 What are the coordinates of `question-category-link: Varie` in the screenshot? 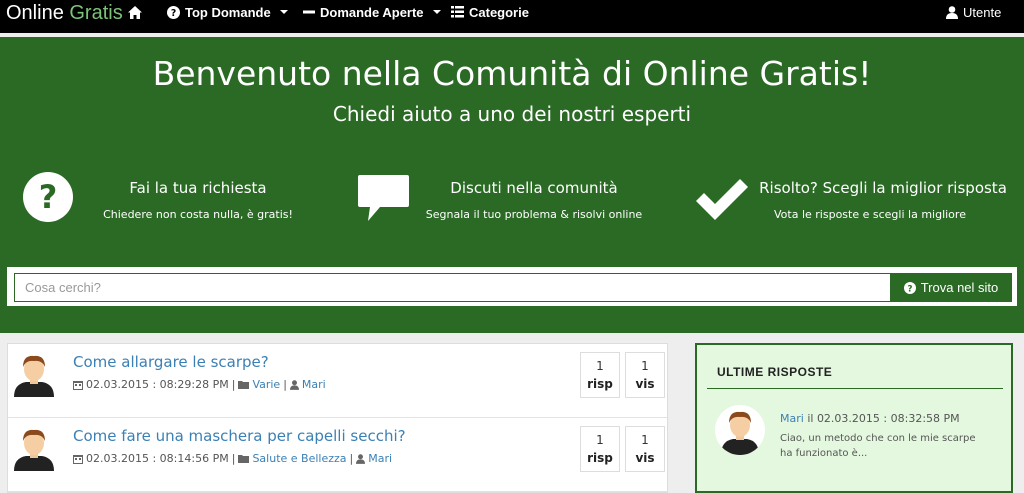 It's located at (266, 384).